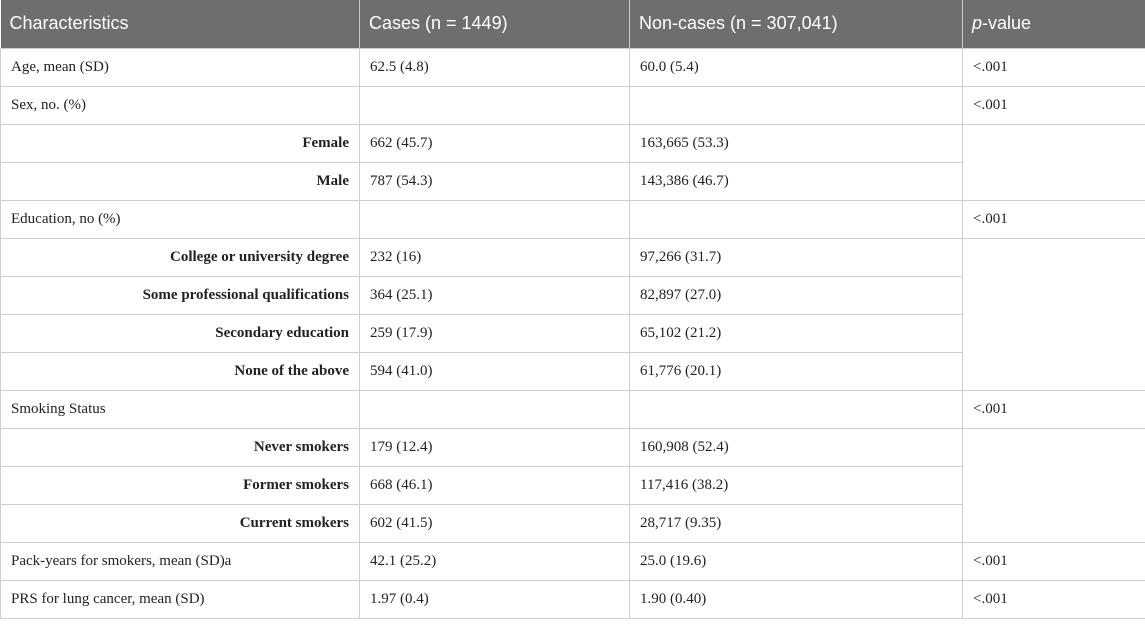 The height and width of the screenshot is (626, 1145). What do you see at coordinates (180, 219) in the screenshot?
I see `row-label: Education, no (%)` at bounding box center [180, 219].